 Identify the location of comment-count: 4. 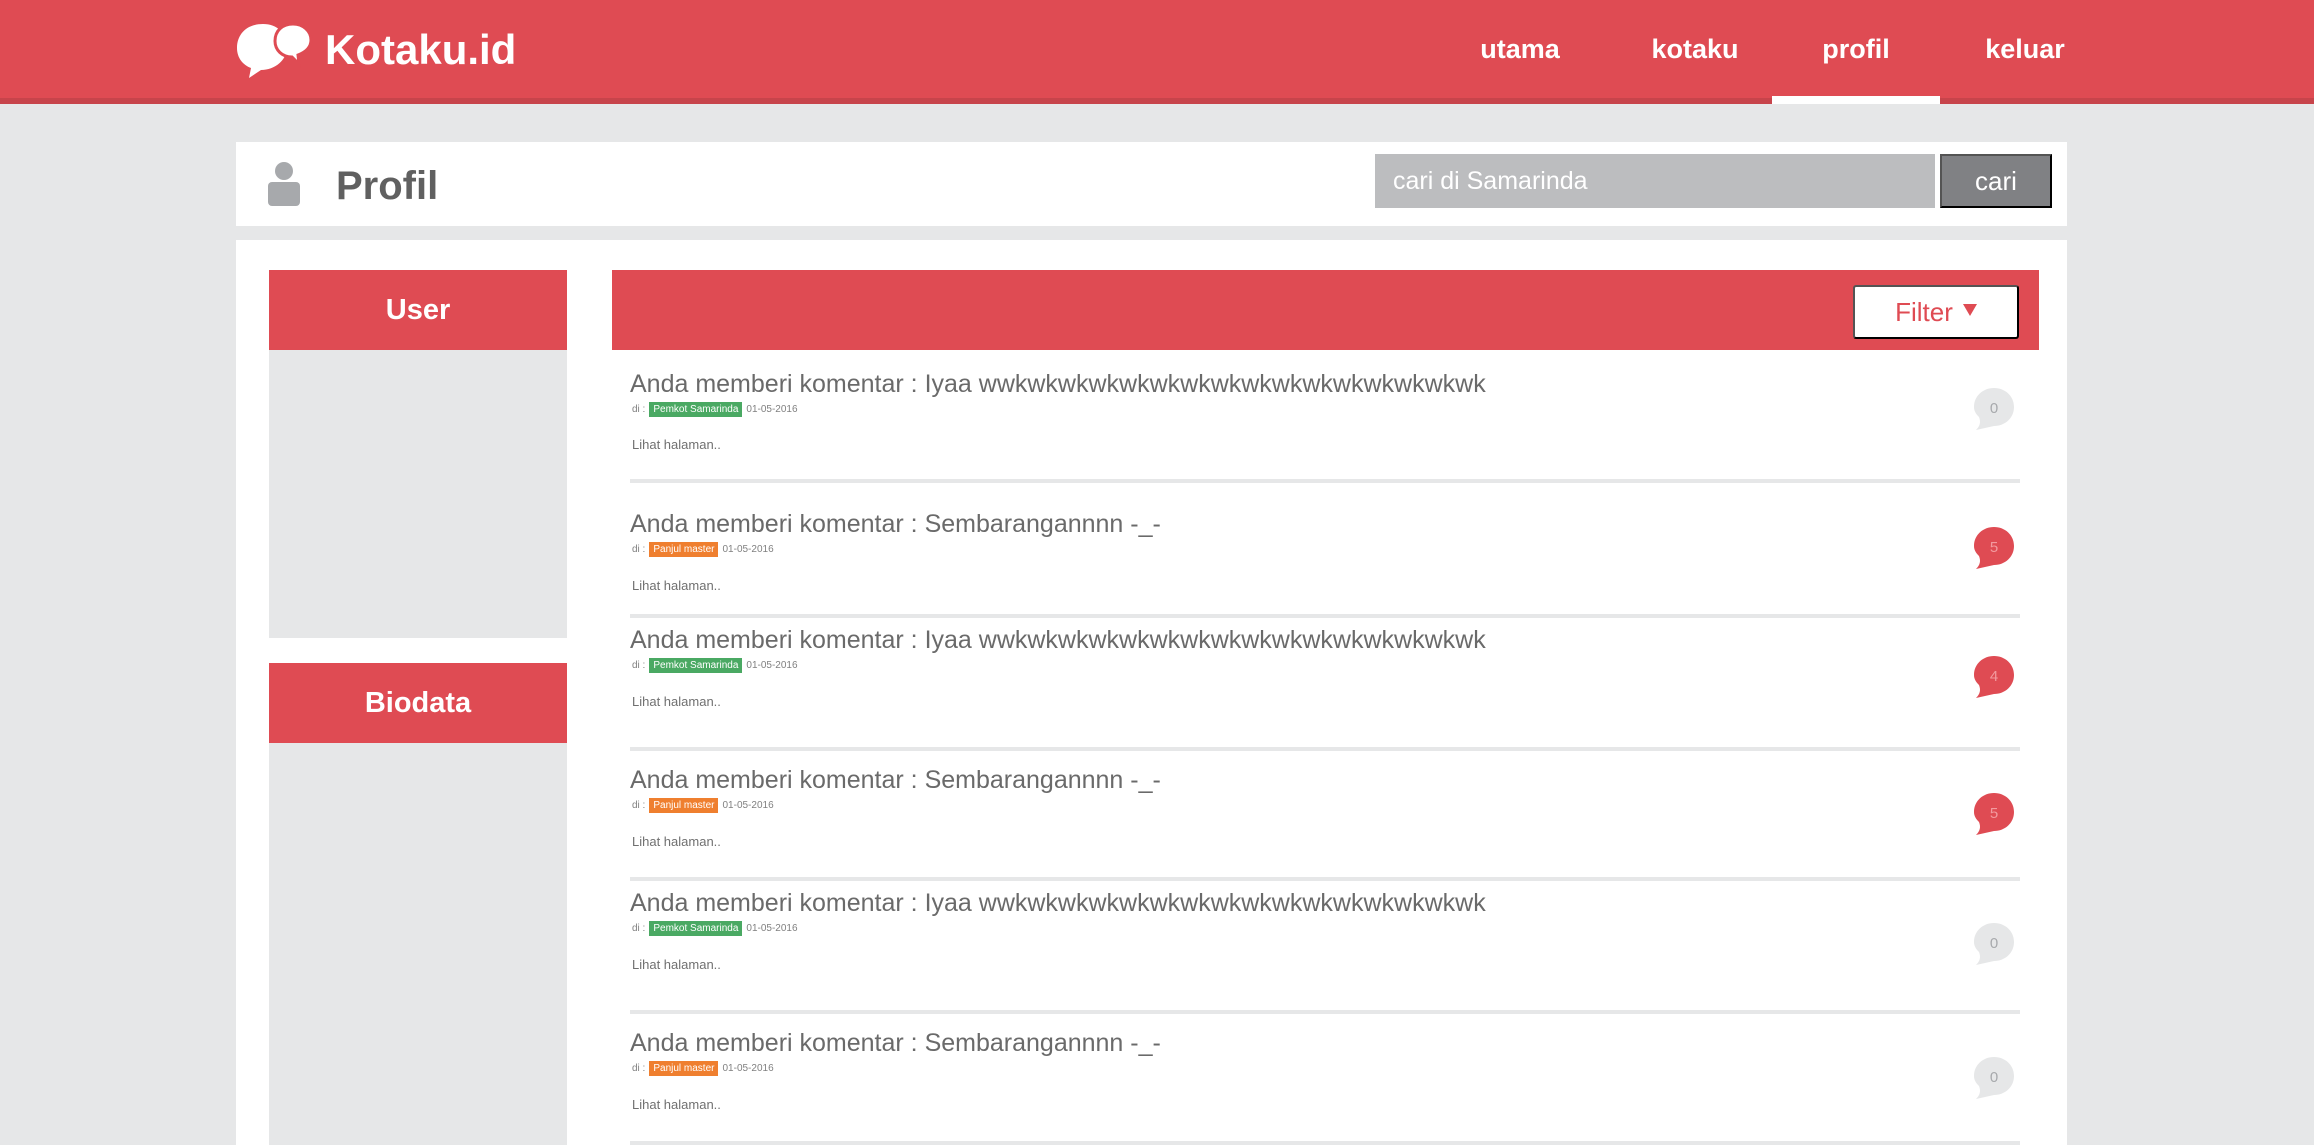
(1994, 676).